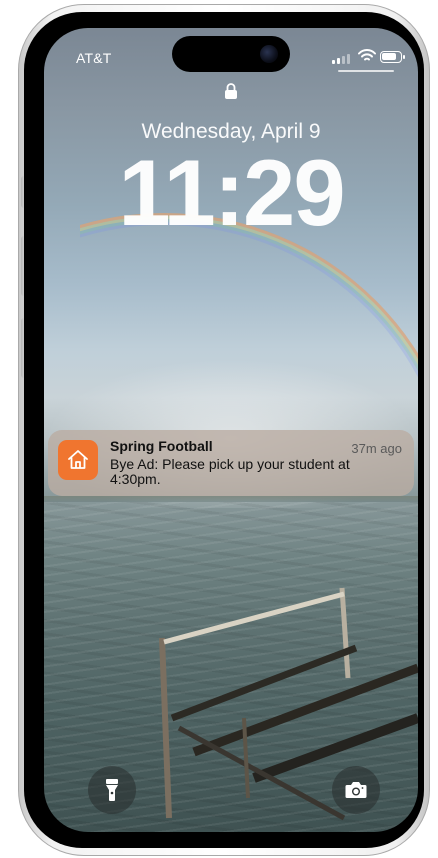 This screenshot has height=858, width=438. I want to click on wifi-icon, so click(367, 55).